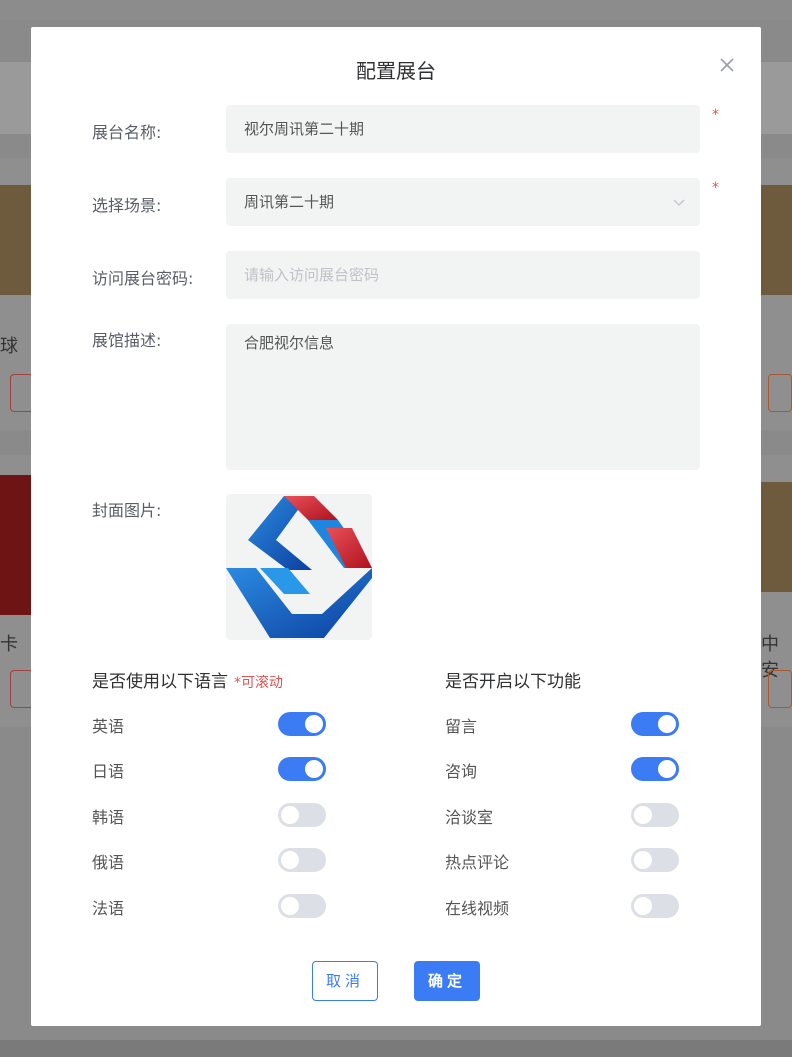 The image size is (792, 1057). What do you see at coordinates (469, 817) in the screenshot?
I see `feature-option-label: 洽谈室` at bounding box center [469, 817].